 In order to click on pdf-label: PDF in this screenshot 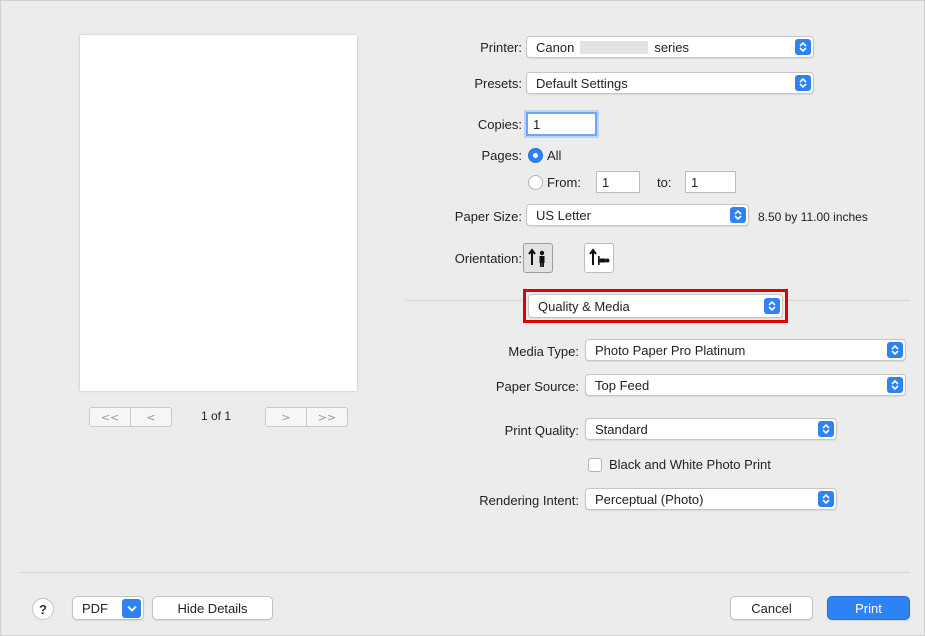, I will do `click(95, 608)`.